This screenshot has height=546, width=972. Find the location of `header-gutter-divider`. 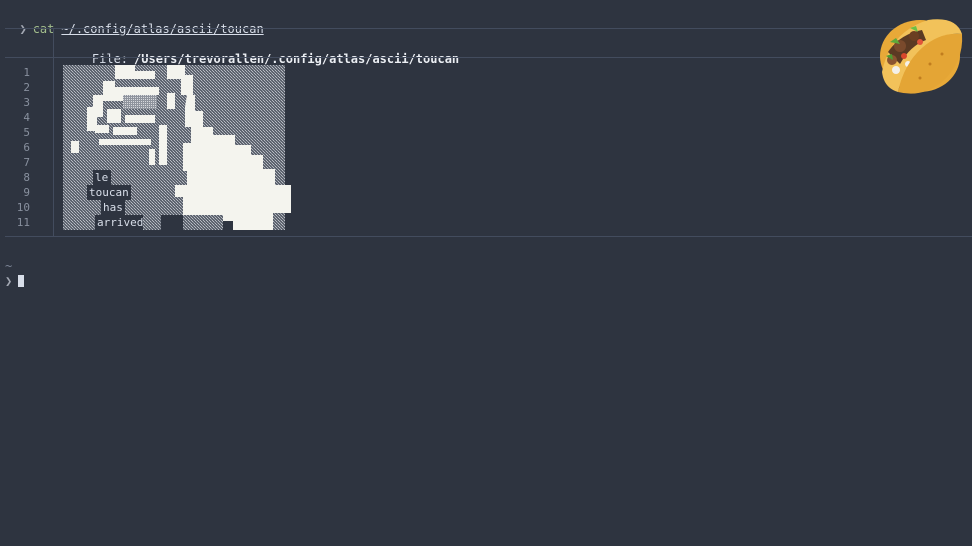

header-gutter-divider is located at coordinates (53, 43).